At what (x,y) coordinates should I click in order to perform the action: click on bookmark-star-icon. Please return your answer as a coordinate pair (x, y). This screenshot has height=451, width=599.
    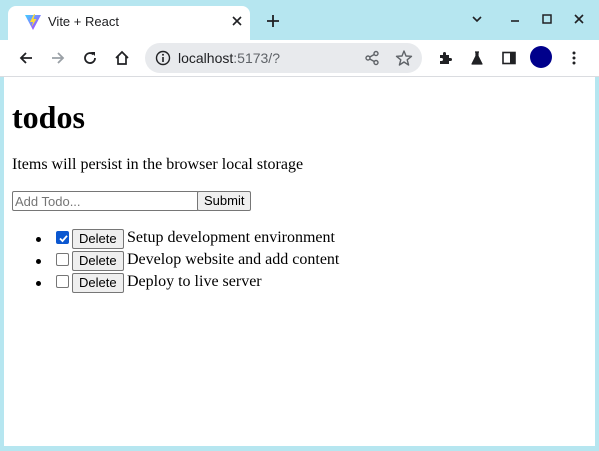
    Looking at the image, I should click on (404, 58).